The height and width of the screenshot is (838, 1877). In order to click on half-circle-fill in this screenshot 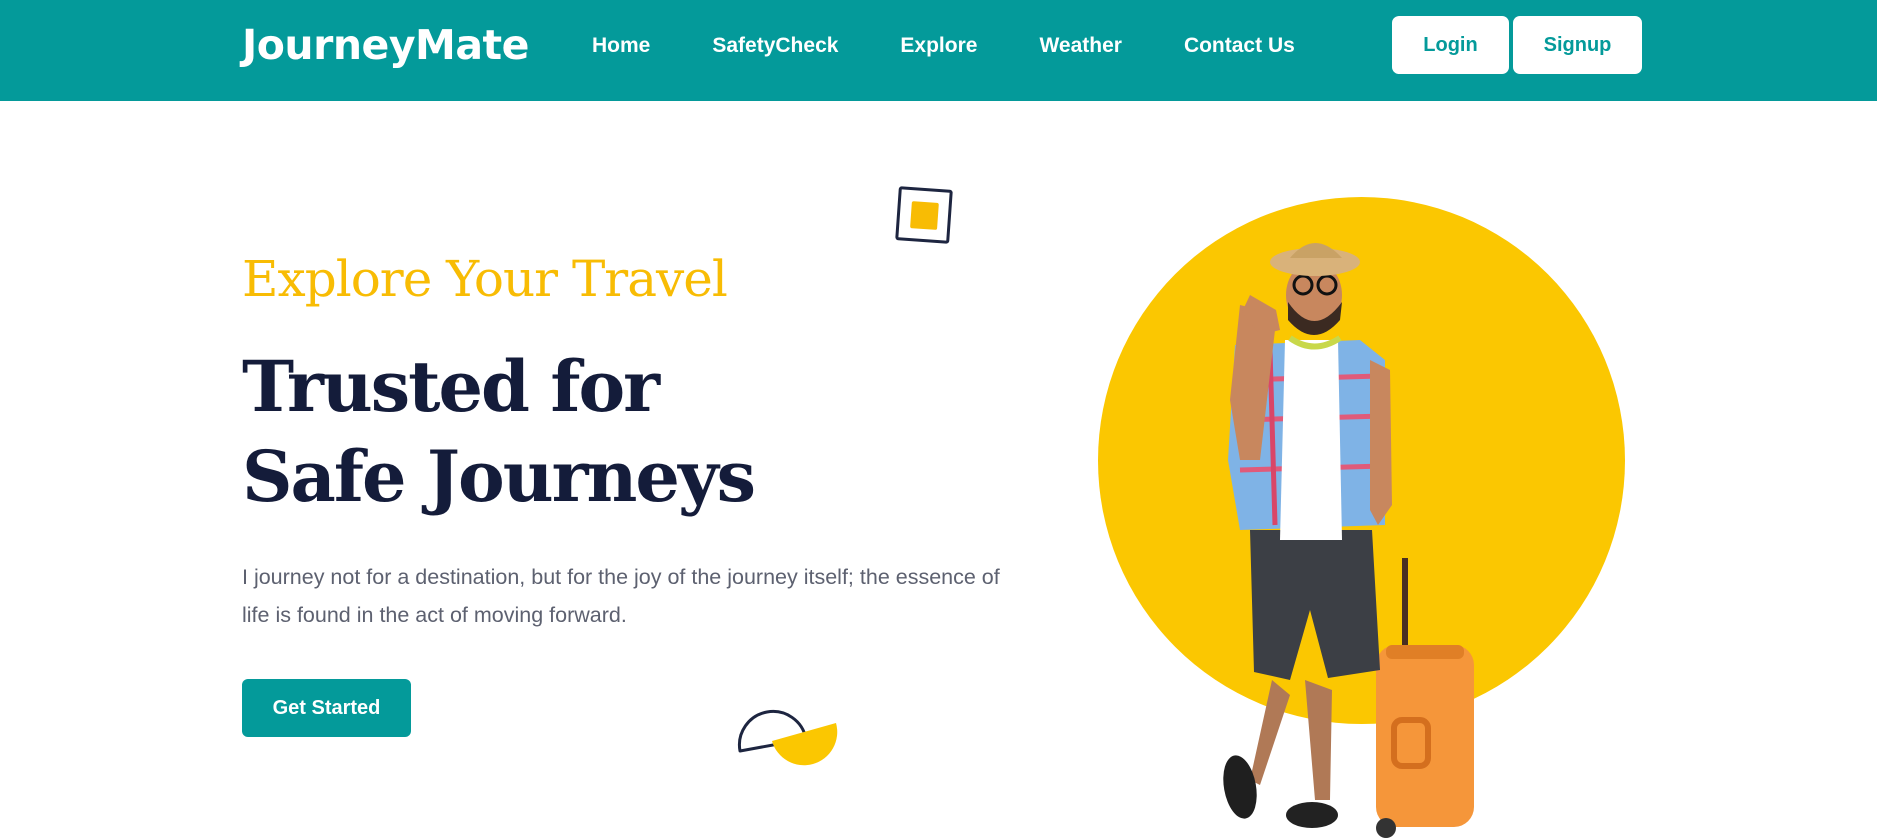, I will do `click(805, 744)`.